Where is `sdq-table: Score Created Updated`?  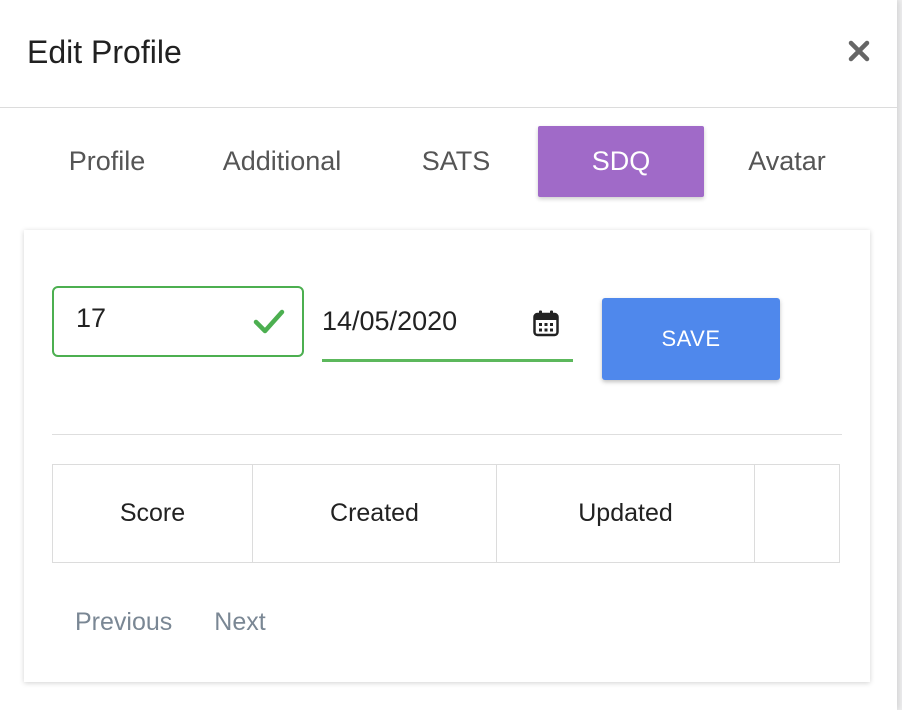
sdq-table: Score Created Updated is located at coordinates (446, 513).